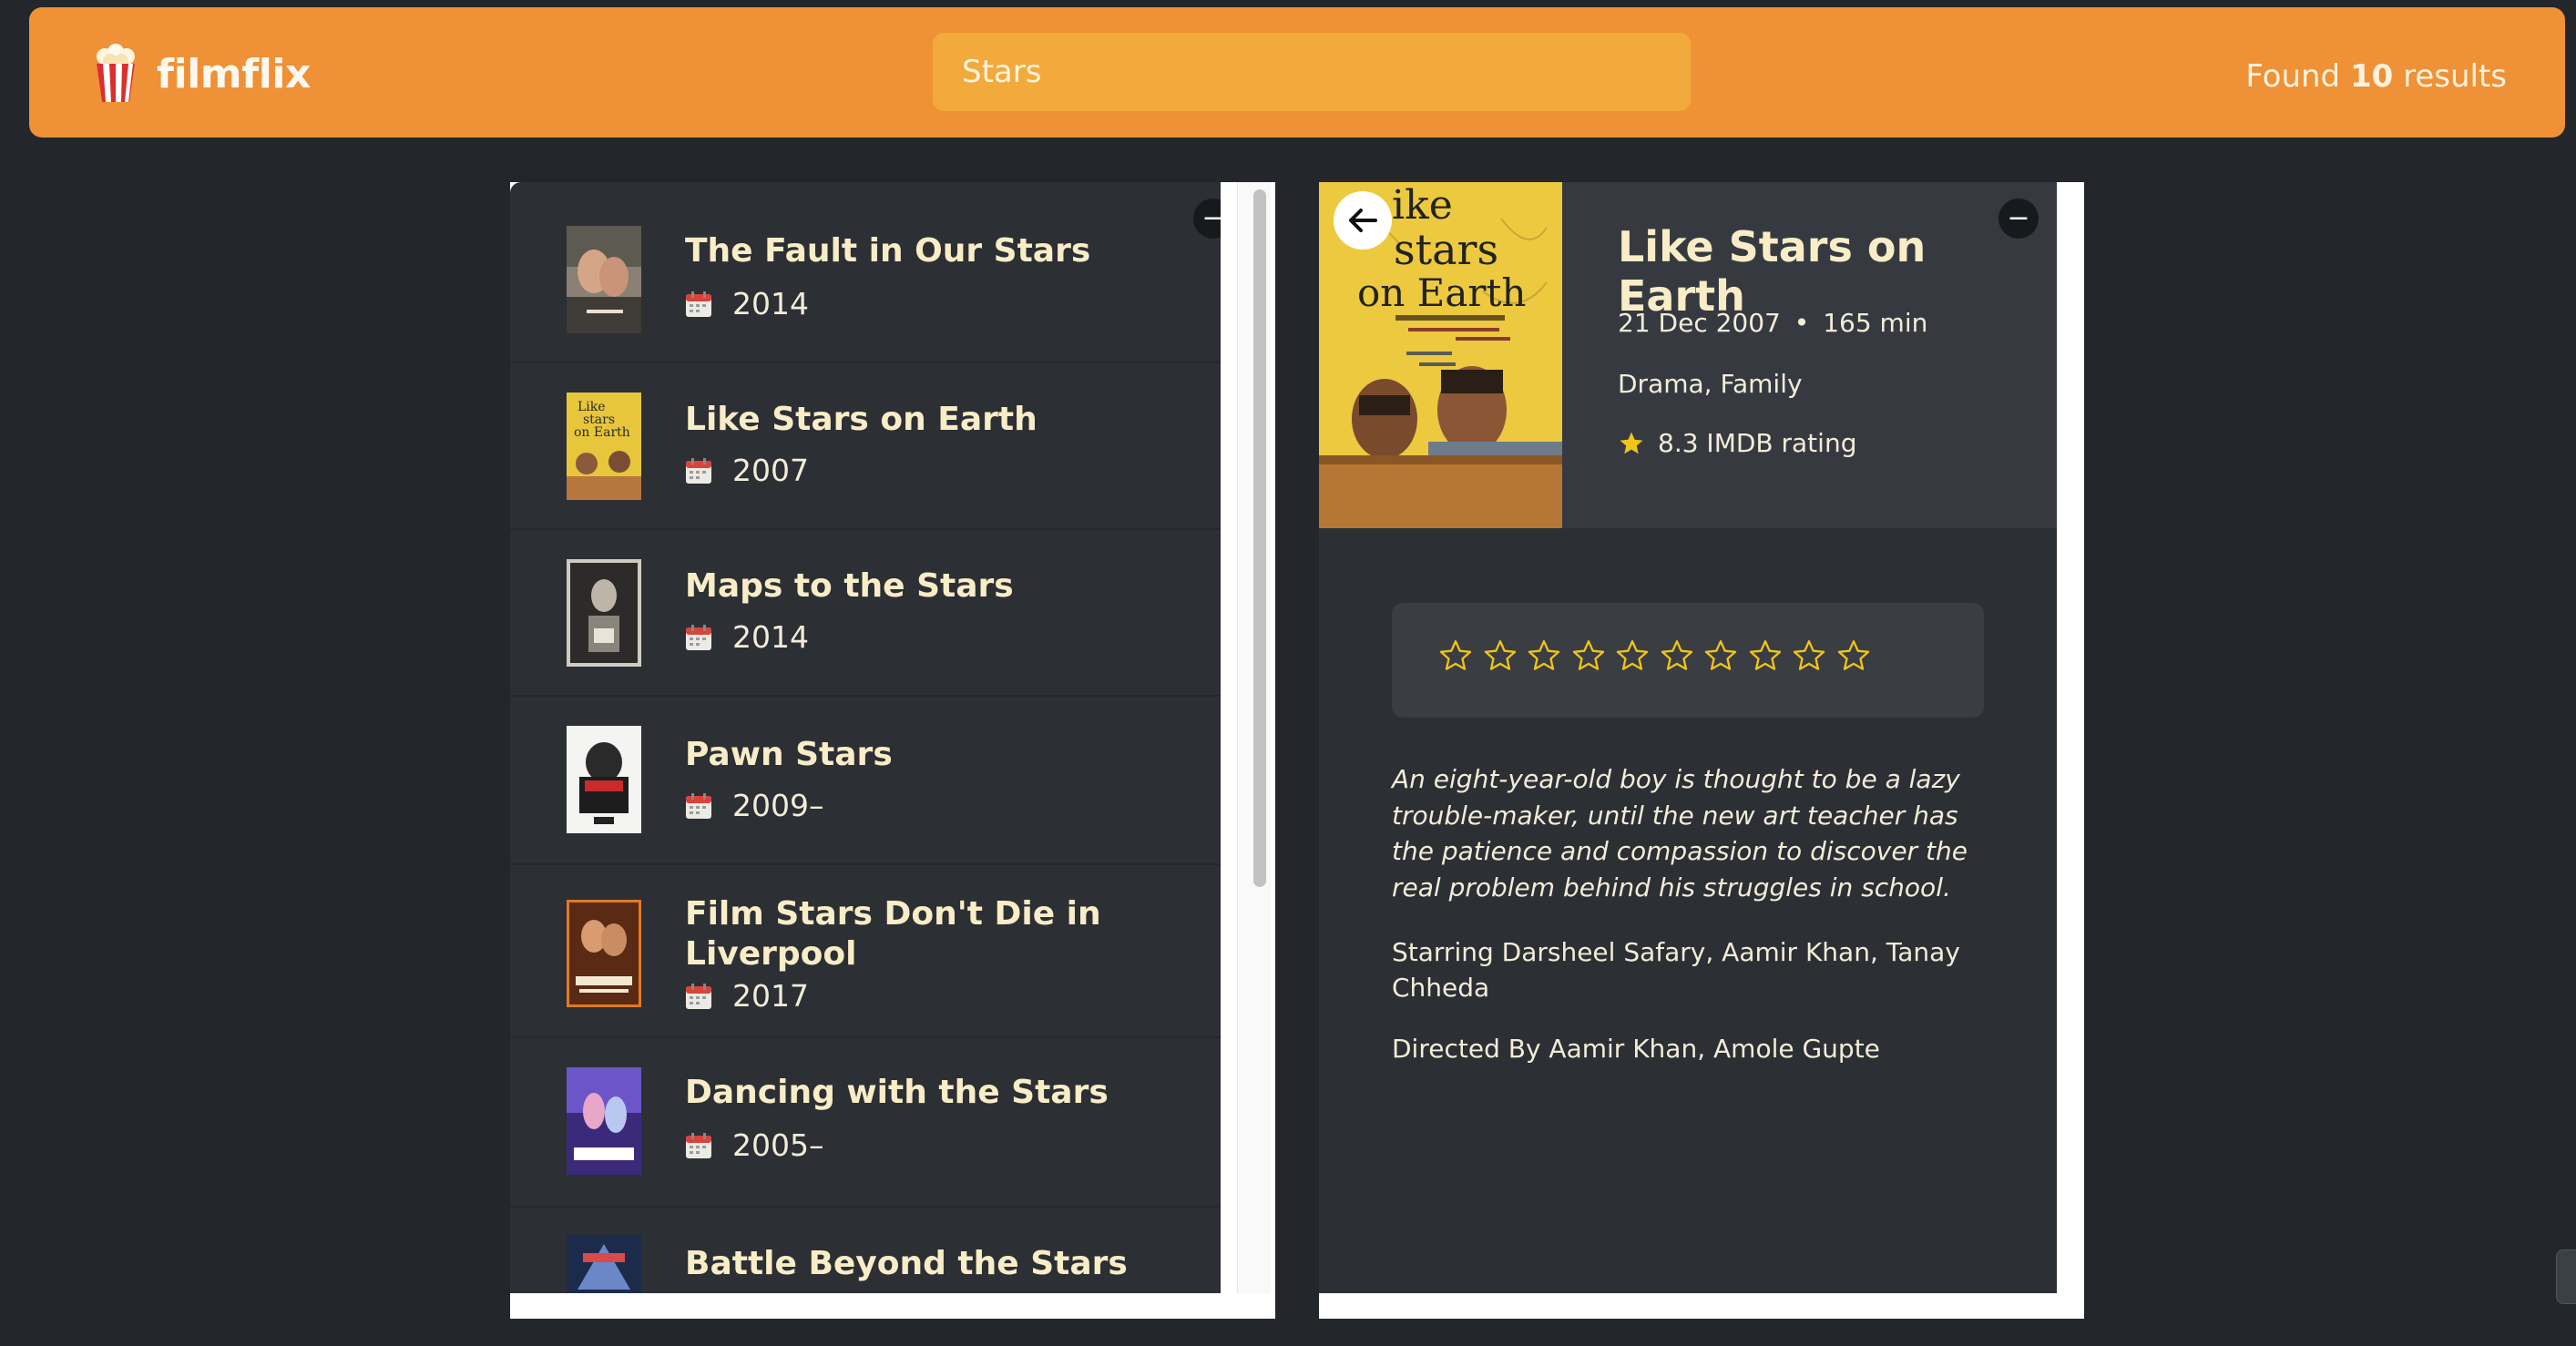  Describe the element at coordinates (865, 272) in the screenshot. I see `list-item: The Fault in Our Stars 2014` at that location.